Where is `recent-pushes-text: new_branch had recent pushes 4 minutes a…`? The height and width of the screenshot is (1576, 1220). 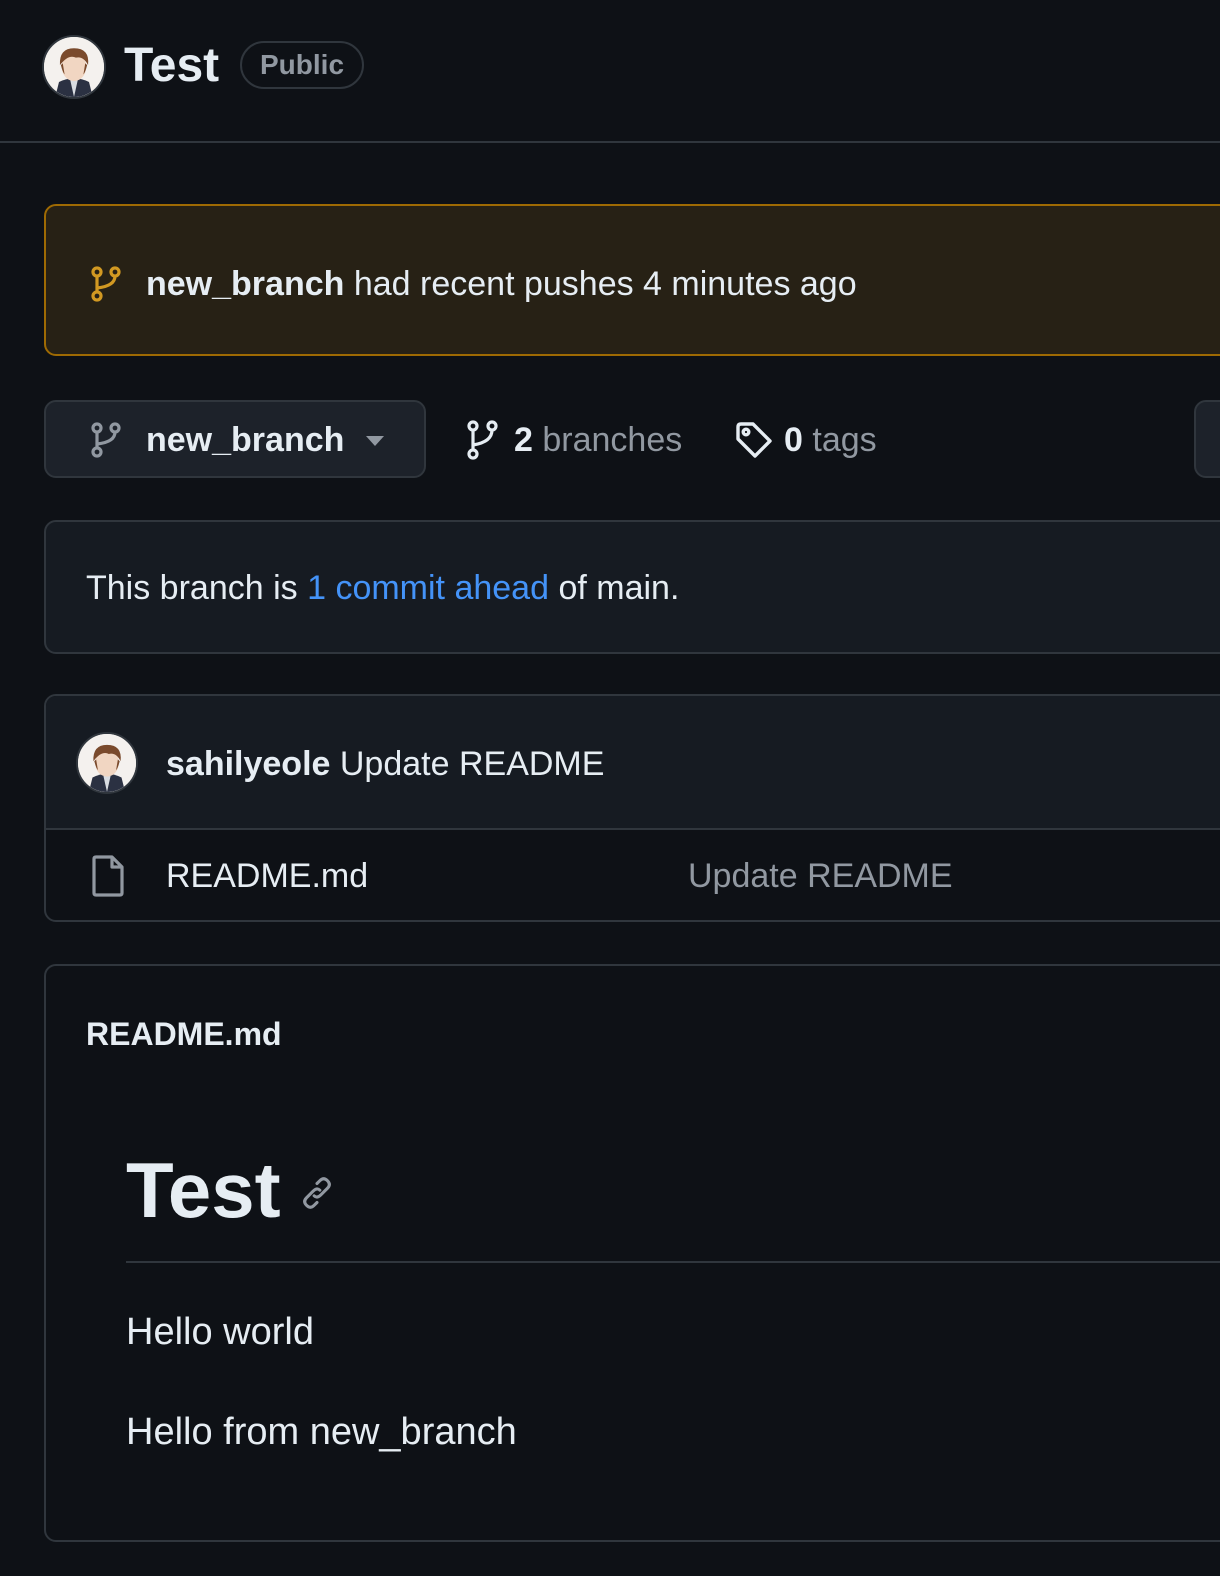
recent-pushes-text: new_branch had recent pushes 4 minutes a… is located at coordinates (501, 284).